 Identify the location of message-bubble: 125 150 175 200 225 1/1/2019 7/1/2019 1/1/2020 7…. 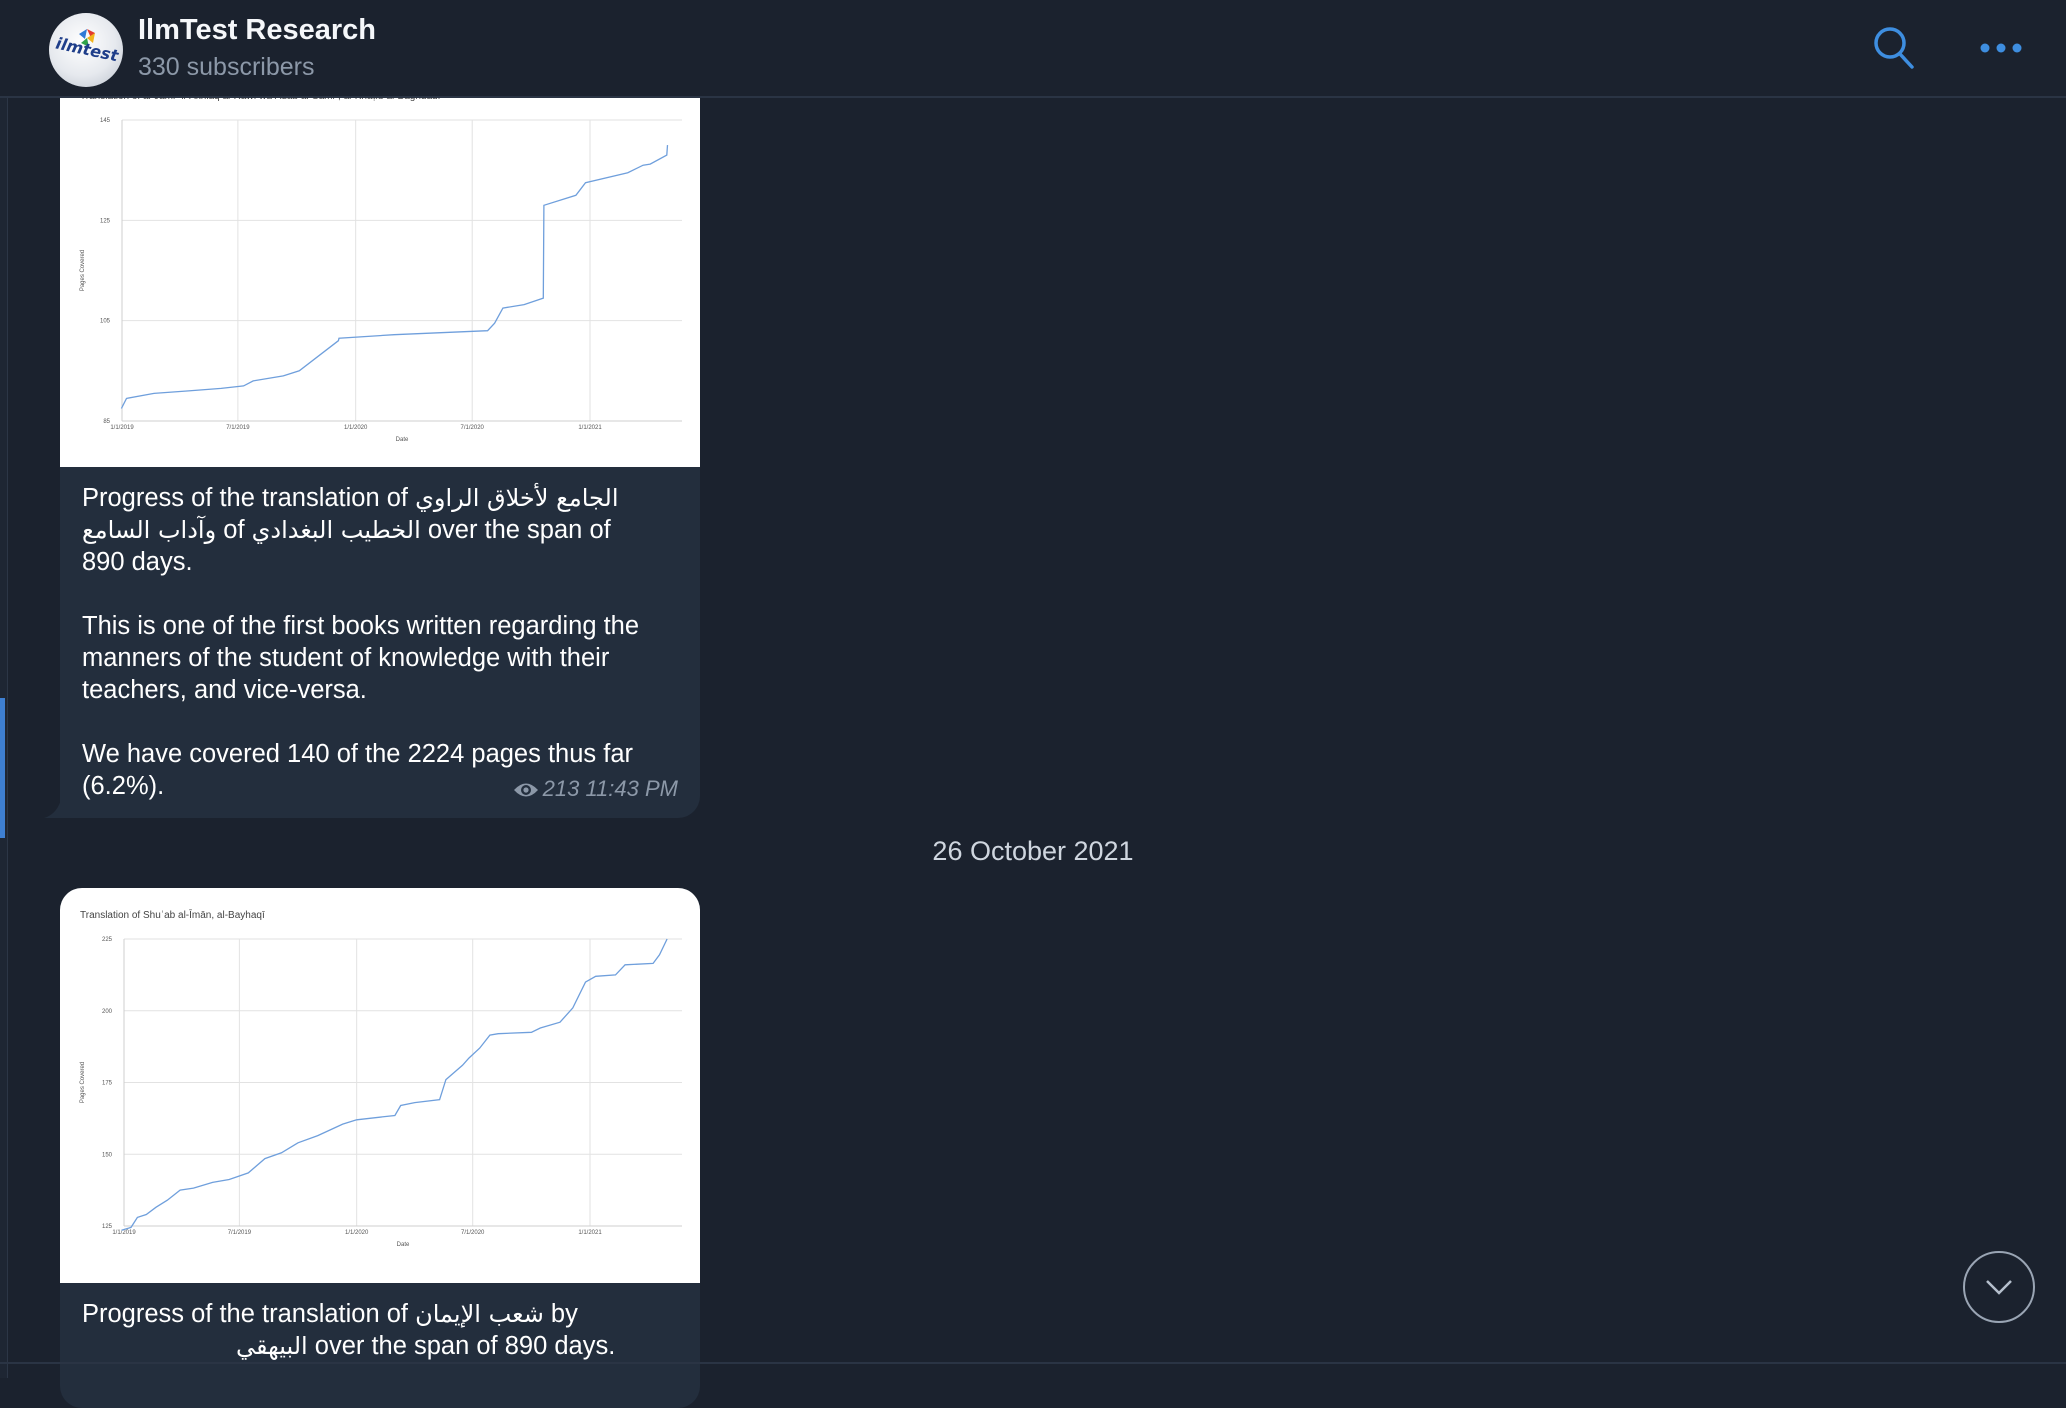
(380, 1148).